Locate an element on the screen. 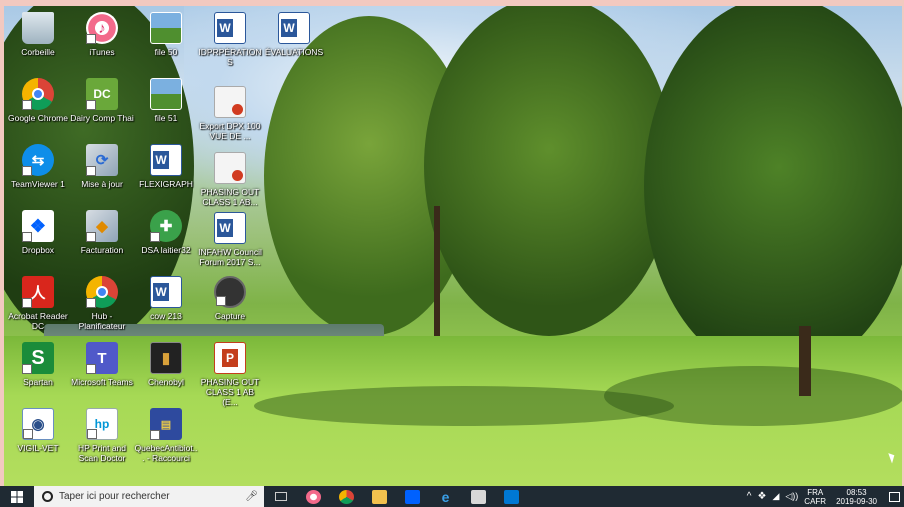 The width and height of the screenshot is (904, 507). taskbar-dropbox is located at coordinates (412, 496).